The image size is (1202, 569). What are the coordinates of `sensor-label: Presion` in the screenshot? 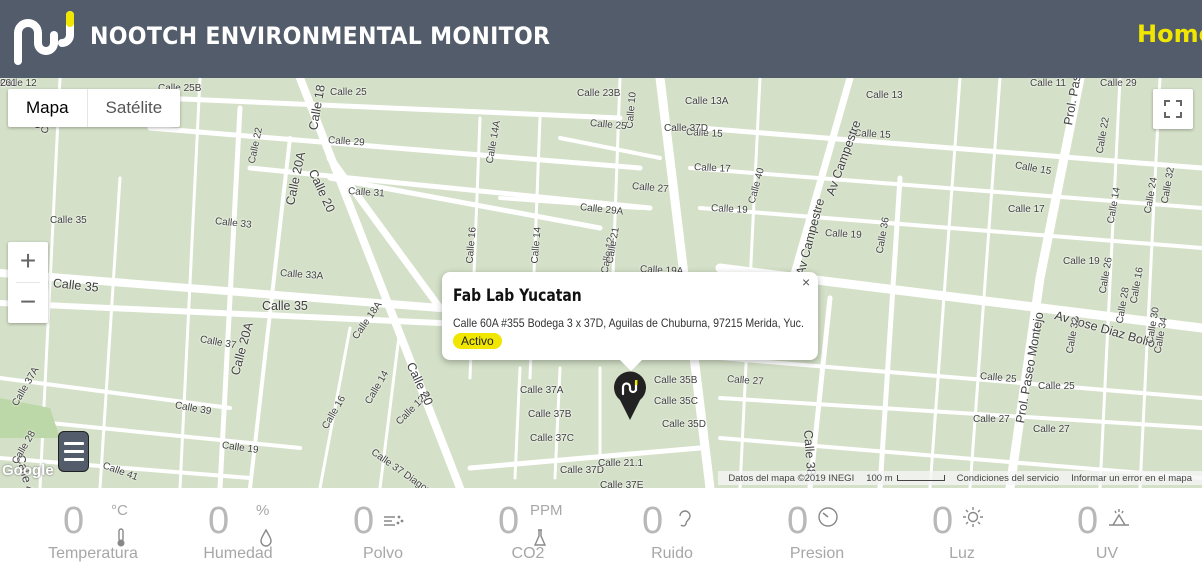 It's located at (817, 553).